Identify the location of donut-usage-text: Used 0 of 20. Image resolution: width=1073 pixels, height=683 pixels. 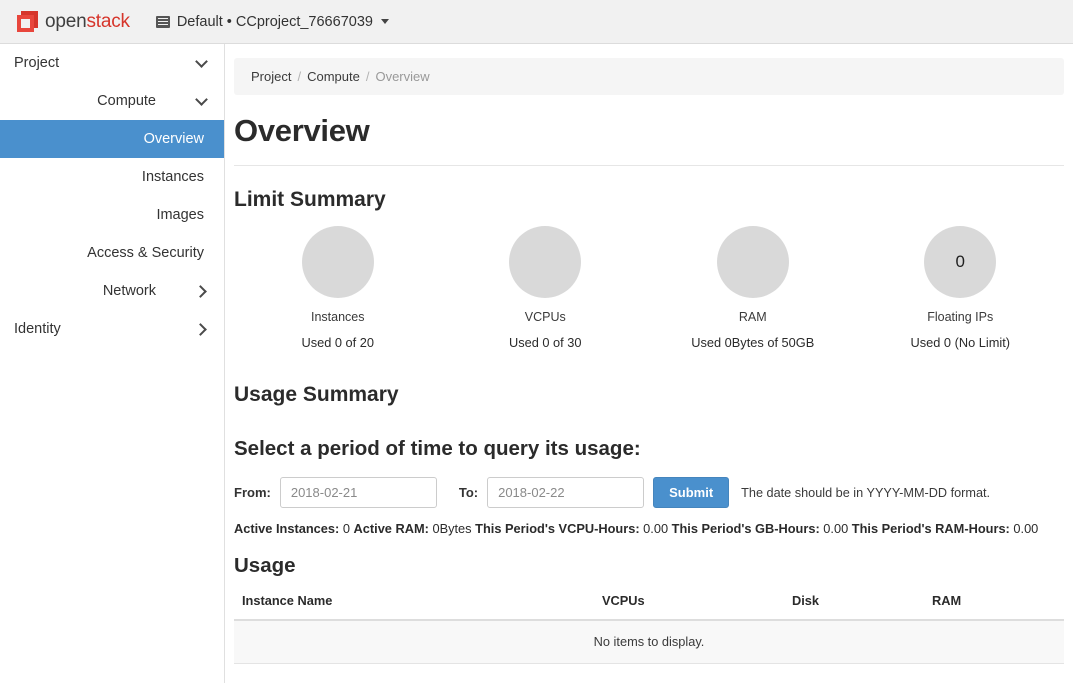
(338, 342).